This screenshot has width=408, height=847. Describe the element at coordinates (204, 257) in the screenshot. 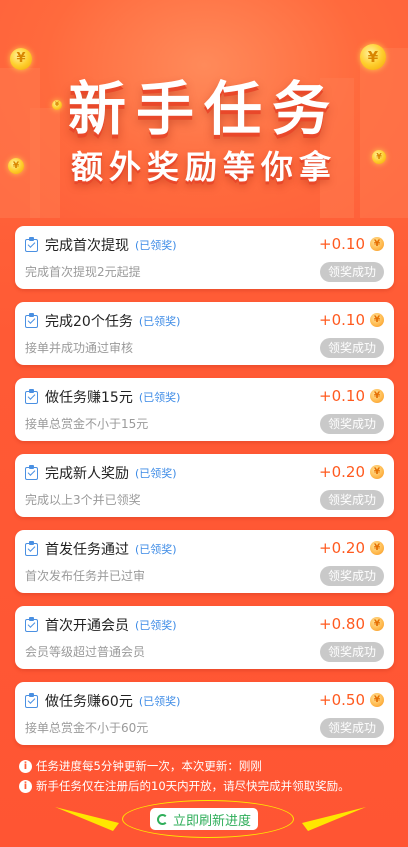

I see `task-card: 完成首次提现 (已领奖) 完成首次提现2元起提 +0.10 领奖成功` at that location.